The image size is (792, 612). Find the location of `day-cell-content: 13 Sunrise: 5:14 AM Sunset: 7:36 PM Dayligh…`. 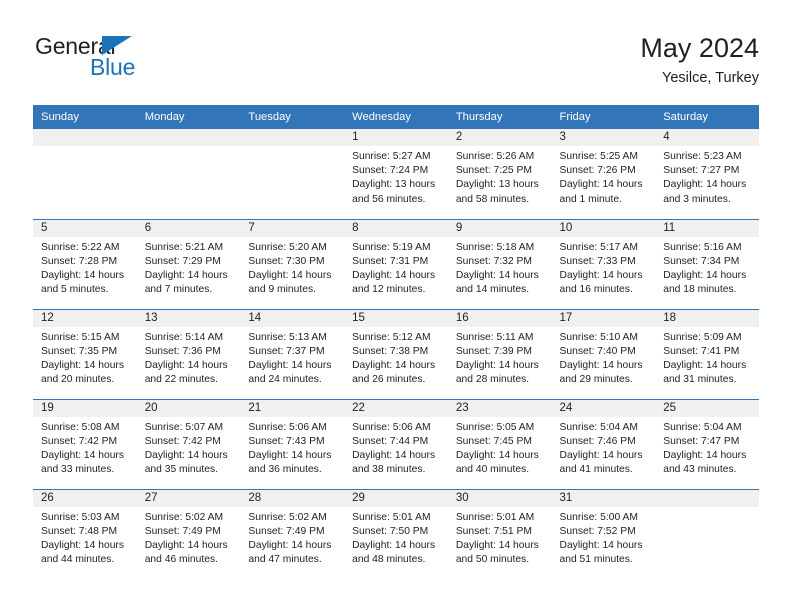

day-cell-content: 13 Sunrise: 5:14 AM Sunset: 7:36 PM Dayligh… is located at coordinates (188, 354).